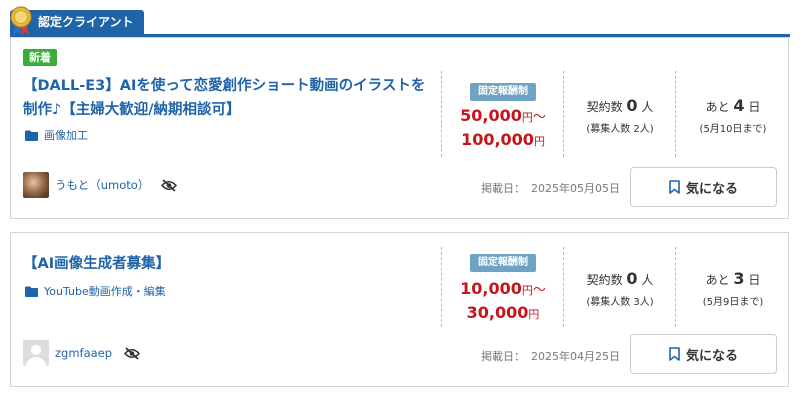 The width and height of the screenshot is (805, 398). What do you see at coordinates (66, 135) in the screenshot?
I see `category-label: 画像加工` at bounding box center [66, 135].